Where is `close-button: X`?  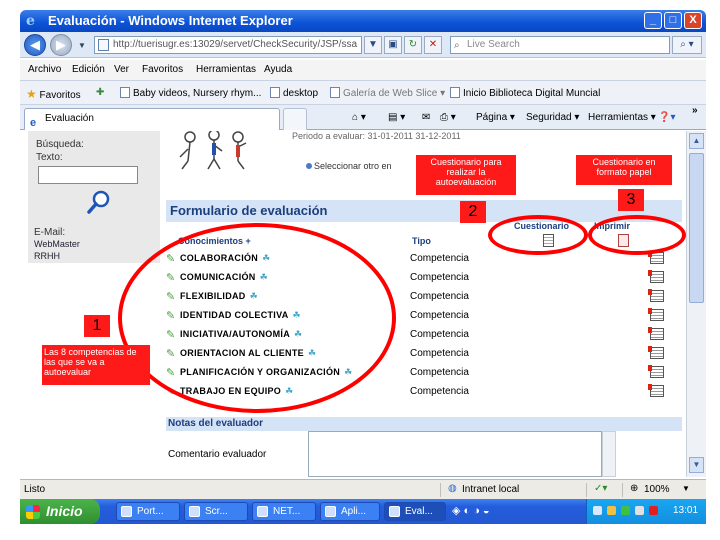 close-button: X is located at coordinates (693, 20).